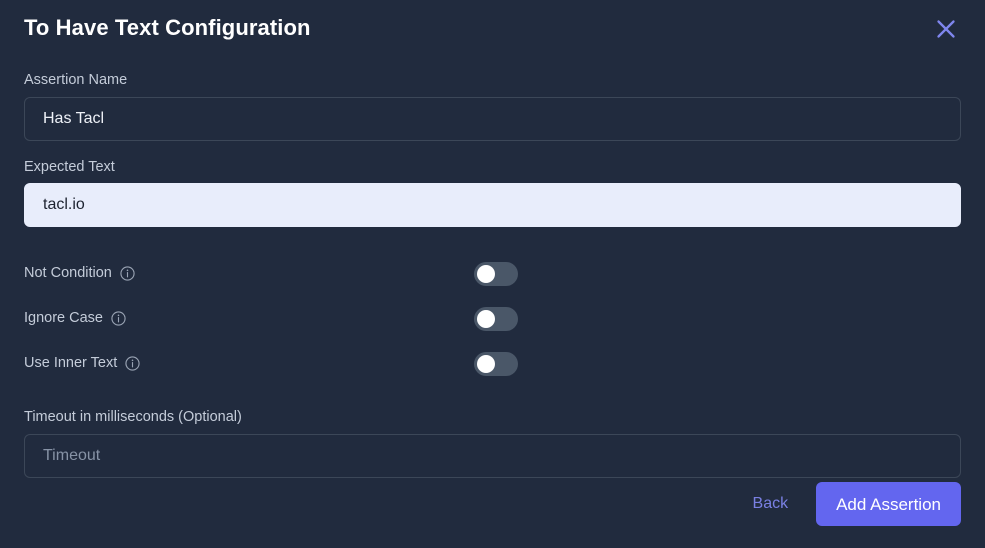  Describe the element at coordinates (69, 166) in the screenshot. I see `expected-text-label: Expected Text` at that location.